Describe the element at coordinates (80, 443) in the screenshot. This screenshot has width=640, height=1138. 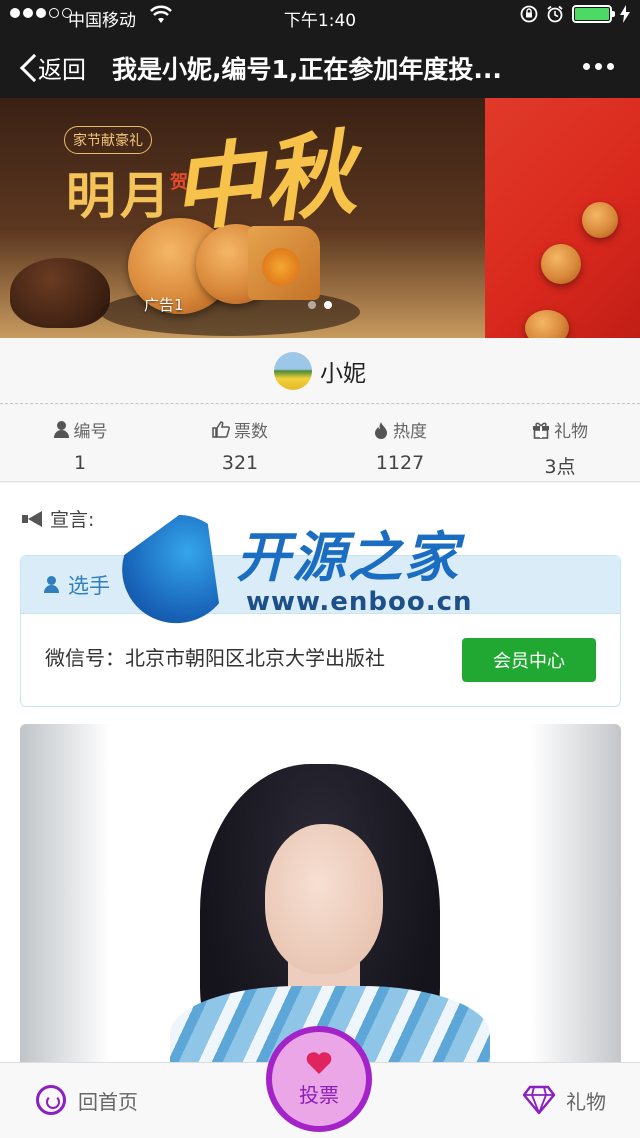
I see `stat-number: 编号 1` at that location.